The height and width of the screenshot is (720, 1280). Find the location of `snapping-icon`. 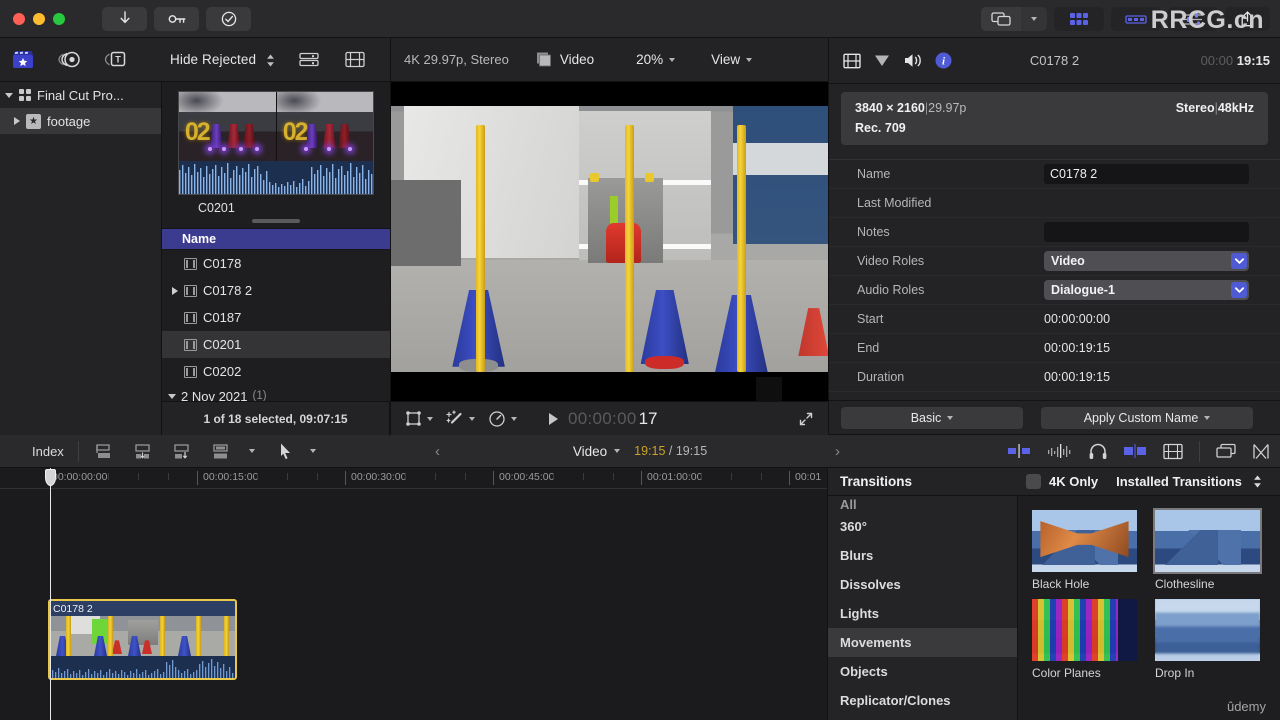

snapping-icon is located at coordinates (1135, 451).